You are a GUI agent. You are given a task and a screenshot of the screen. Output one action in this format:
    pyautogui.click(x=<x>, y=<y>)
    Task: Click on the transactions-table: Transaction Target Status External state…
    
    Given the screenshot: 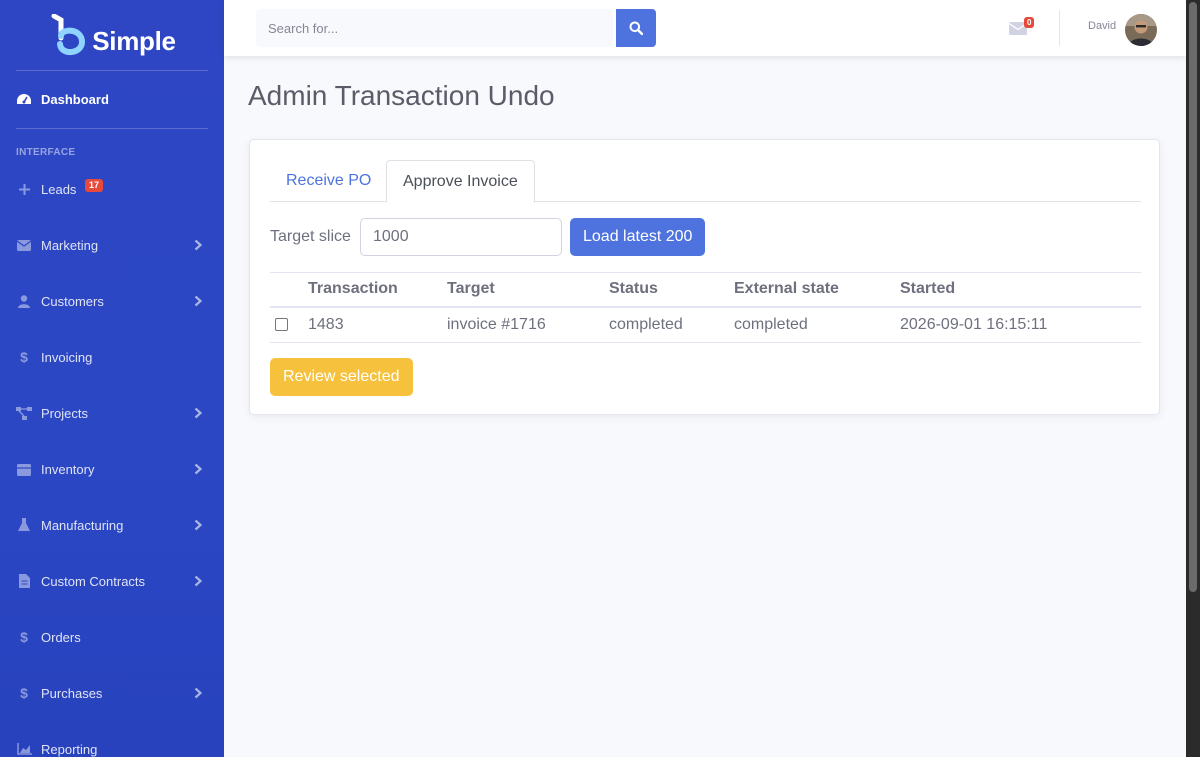 What is the action you would take?
    pyautogui.click(x=705, y=307)
    